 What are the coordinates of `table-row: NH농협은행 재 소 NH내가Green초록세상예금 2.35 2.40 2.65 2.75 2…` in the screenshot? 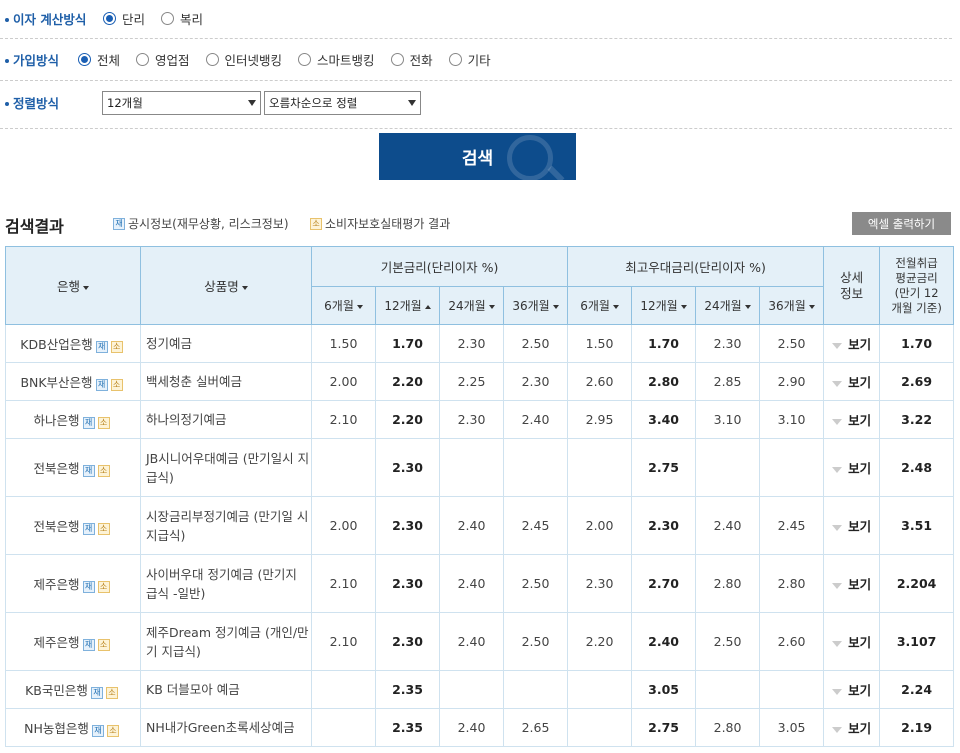 It's located at (480, 727).